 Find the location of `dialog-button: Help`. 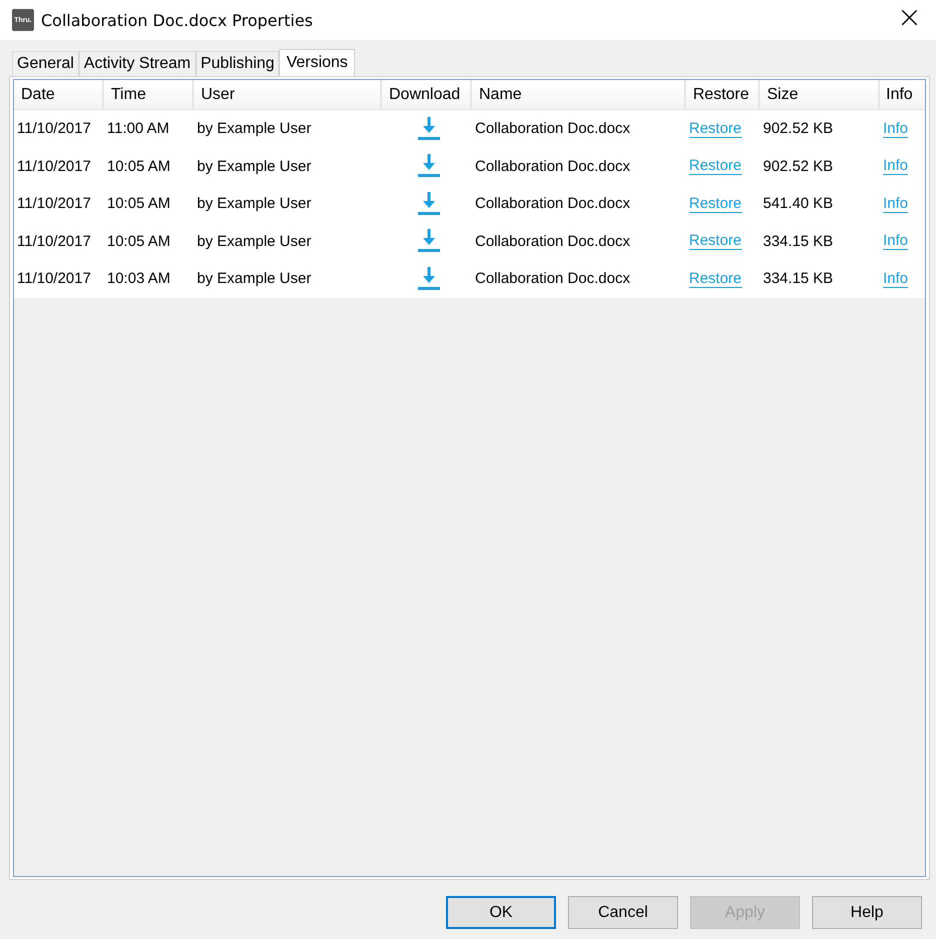

dialog-button: Help is located at coordinates (867, 912).